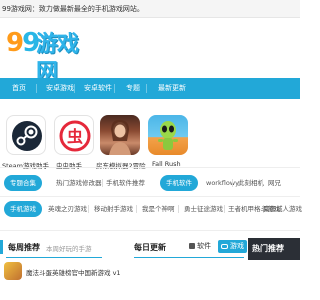 This screenshot has width=320, height=300. I want to click on app-steam, so click(26, 135).